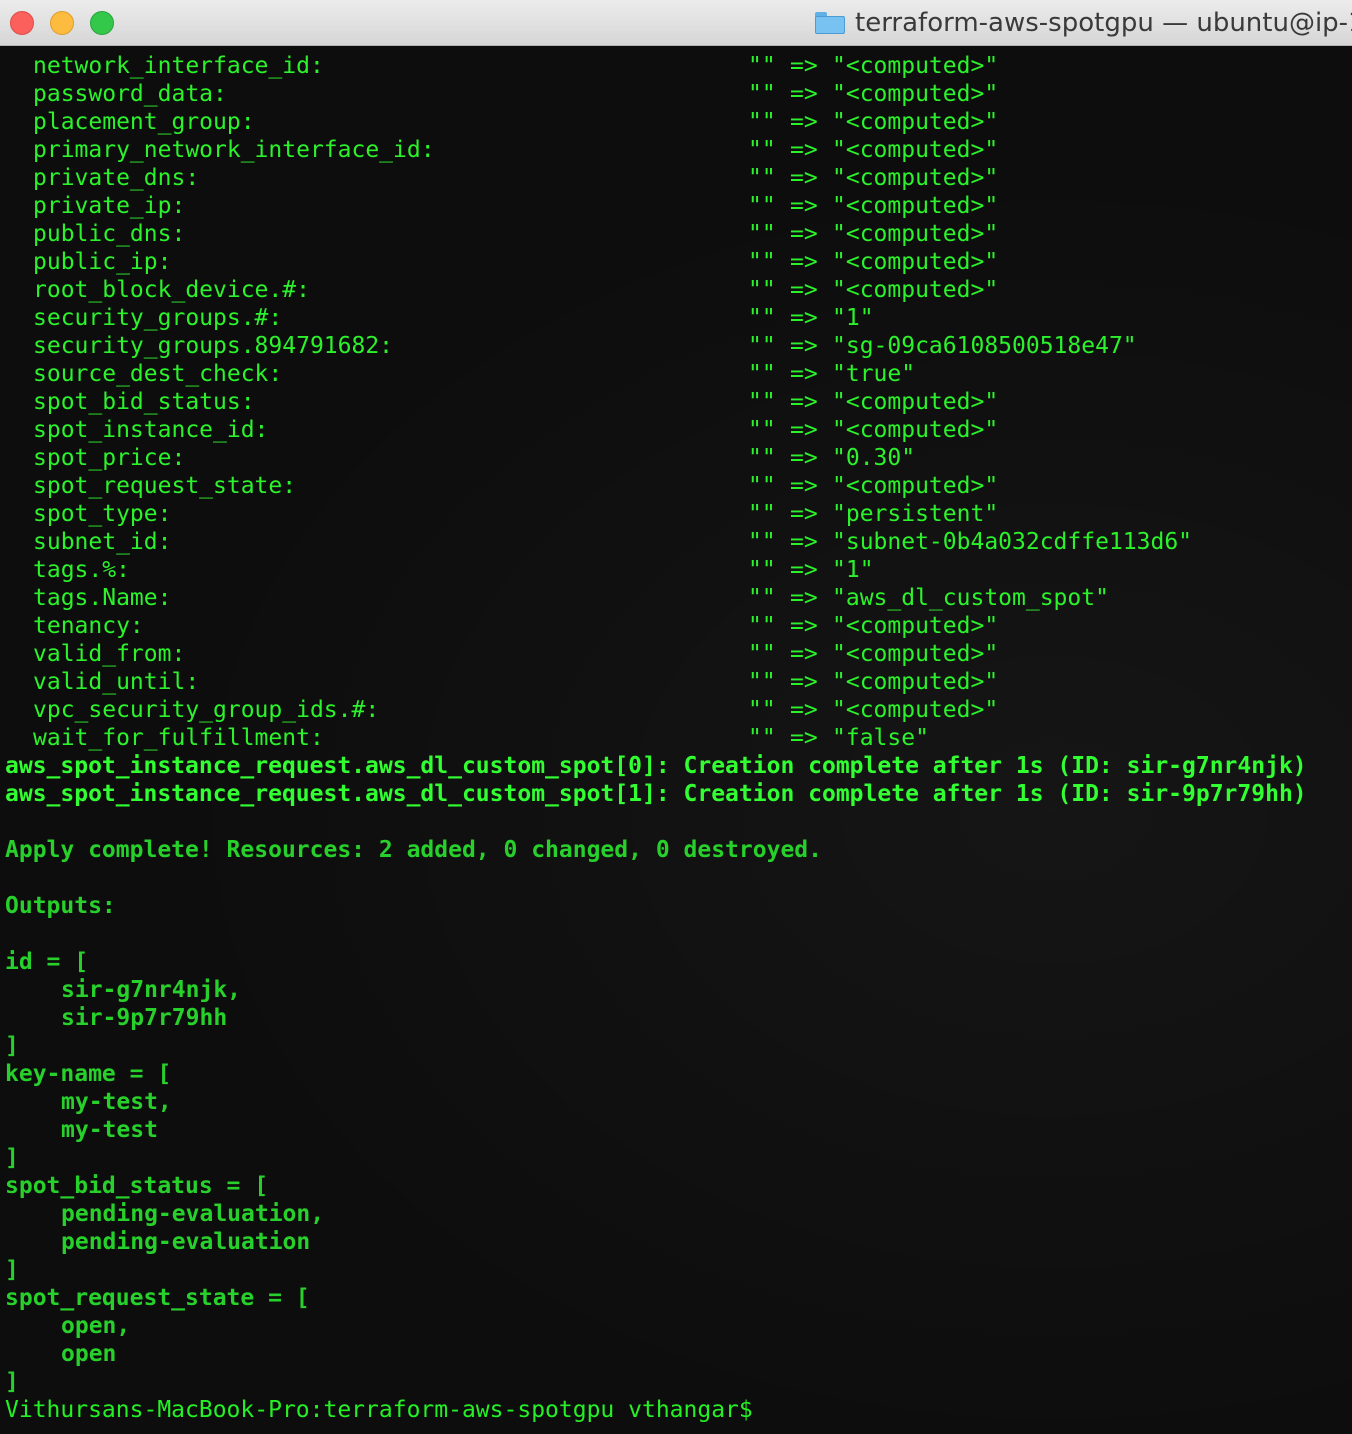  I want to click on attribute-key: tags.%:, so click(81, 570).